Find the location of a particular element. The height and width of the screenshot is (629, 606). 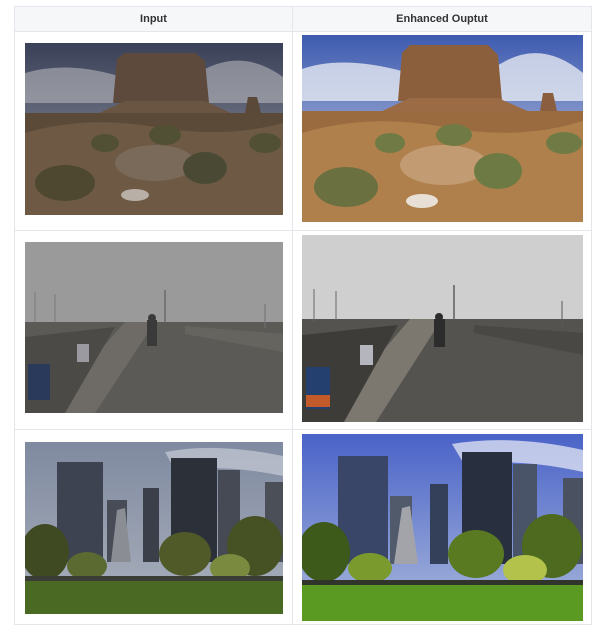

desert-input-photo is located at coordinates (154, 129).